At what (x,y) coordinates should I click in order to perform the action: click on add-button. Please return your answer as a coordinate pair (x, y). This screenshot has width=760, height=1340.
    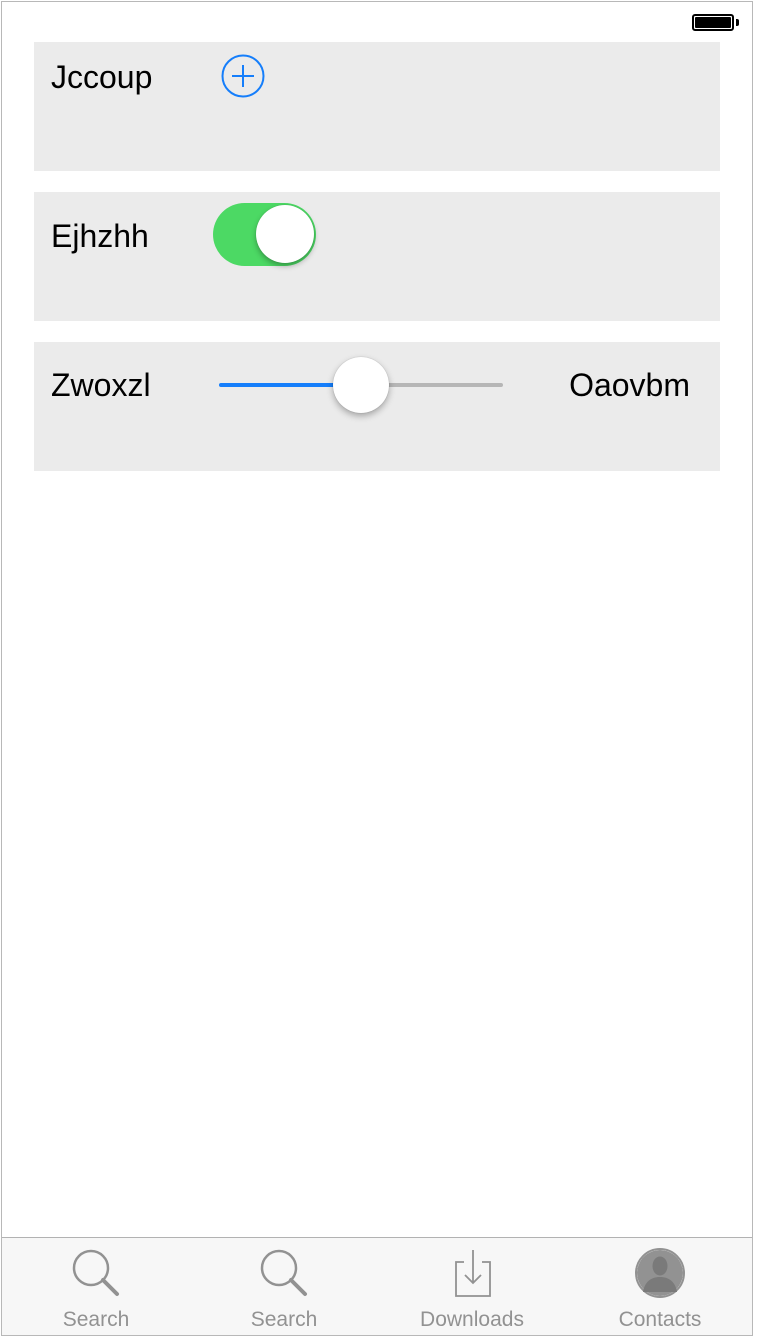
    Looking at the image, I should click on (243, 76).